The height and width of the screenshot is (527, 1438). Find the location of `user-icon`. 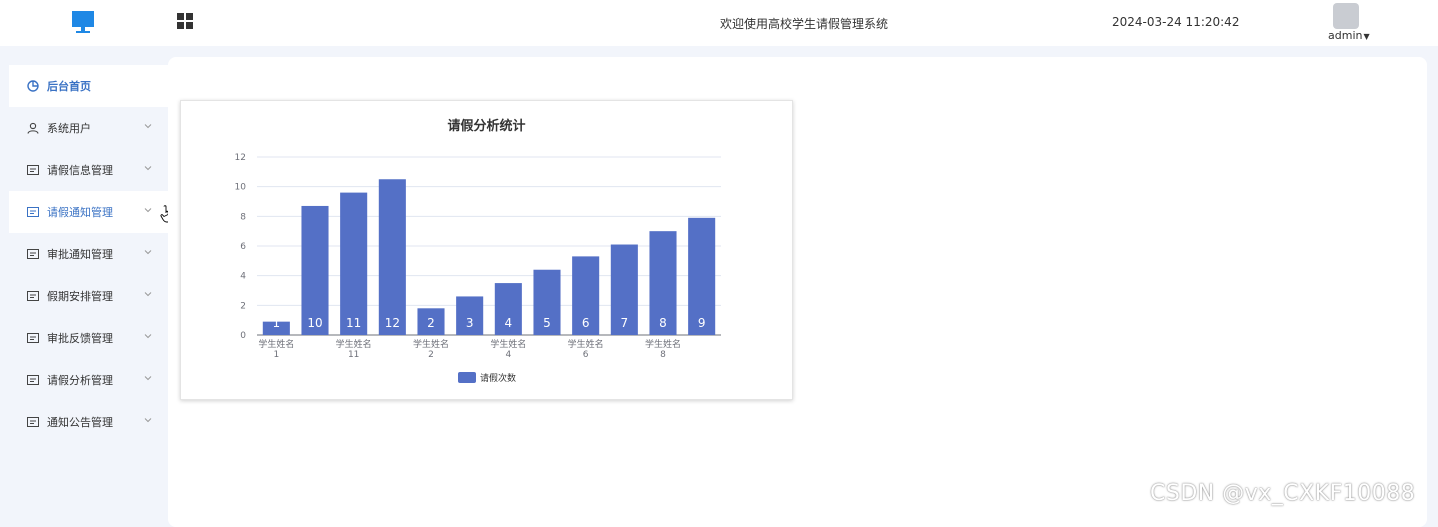

user-icon is located at coordinates (33, 128).